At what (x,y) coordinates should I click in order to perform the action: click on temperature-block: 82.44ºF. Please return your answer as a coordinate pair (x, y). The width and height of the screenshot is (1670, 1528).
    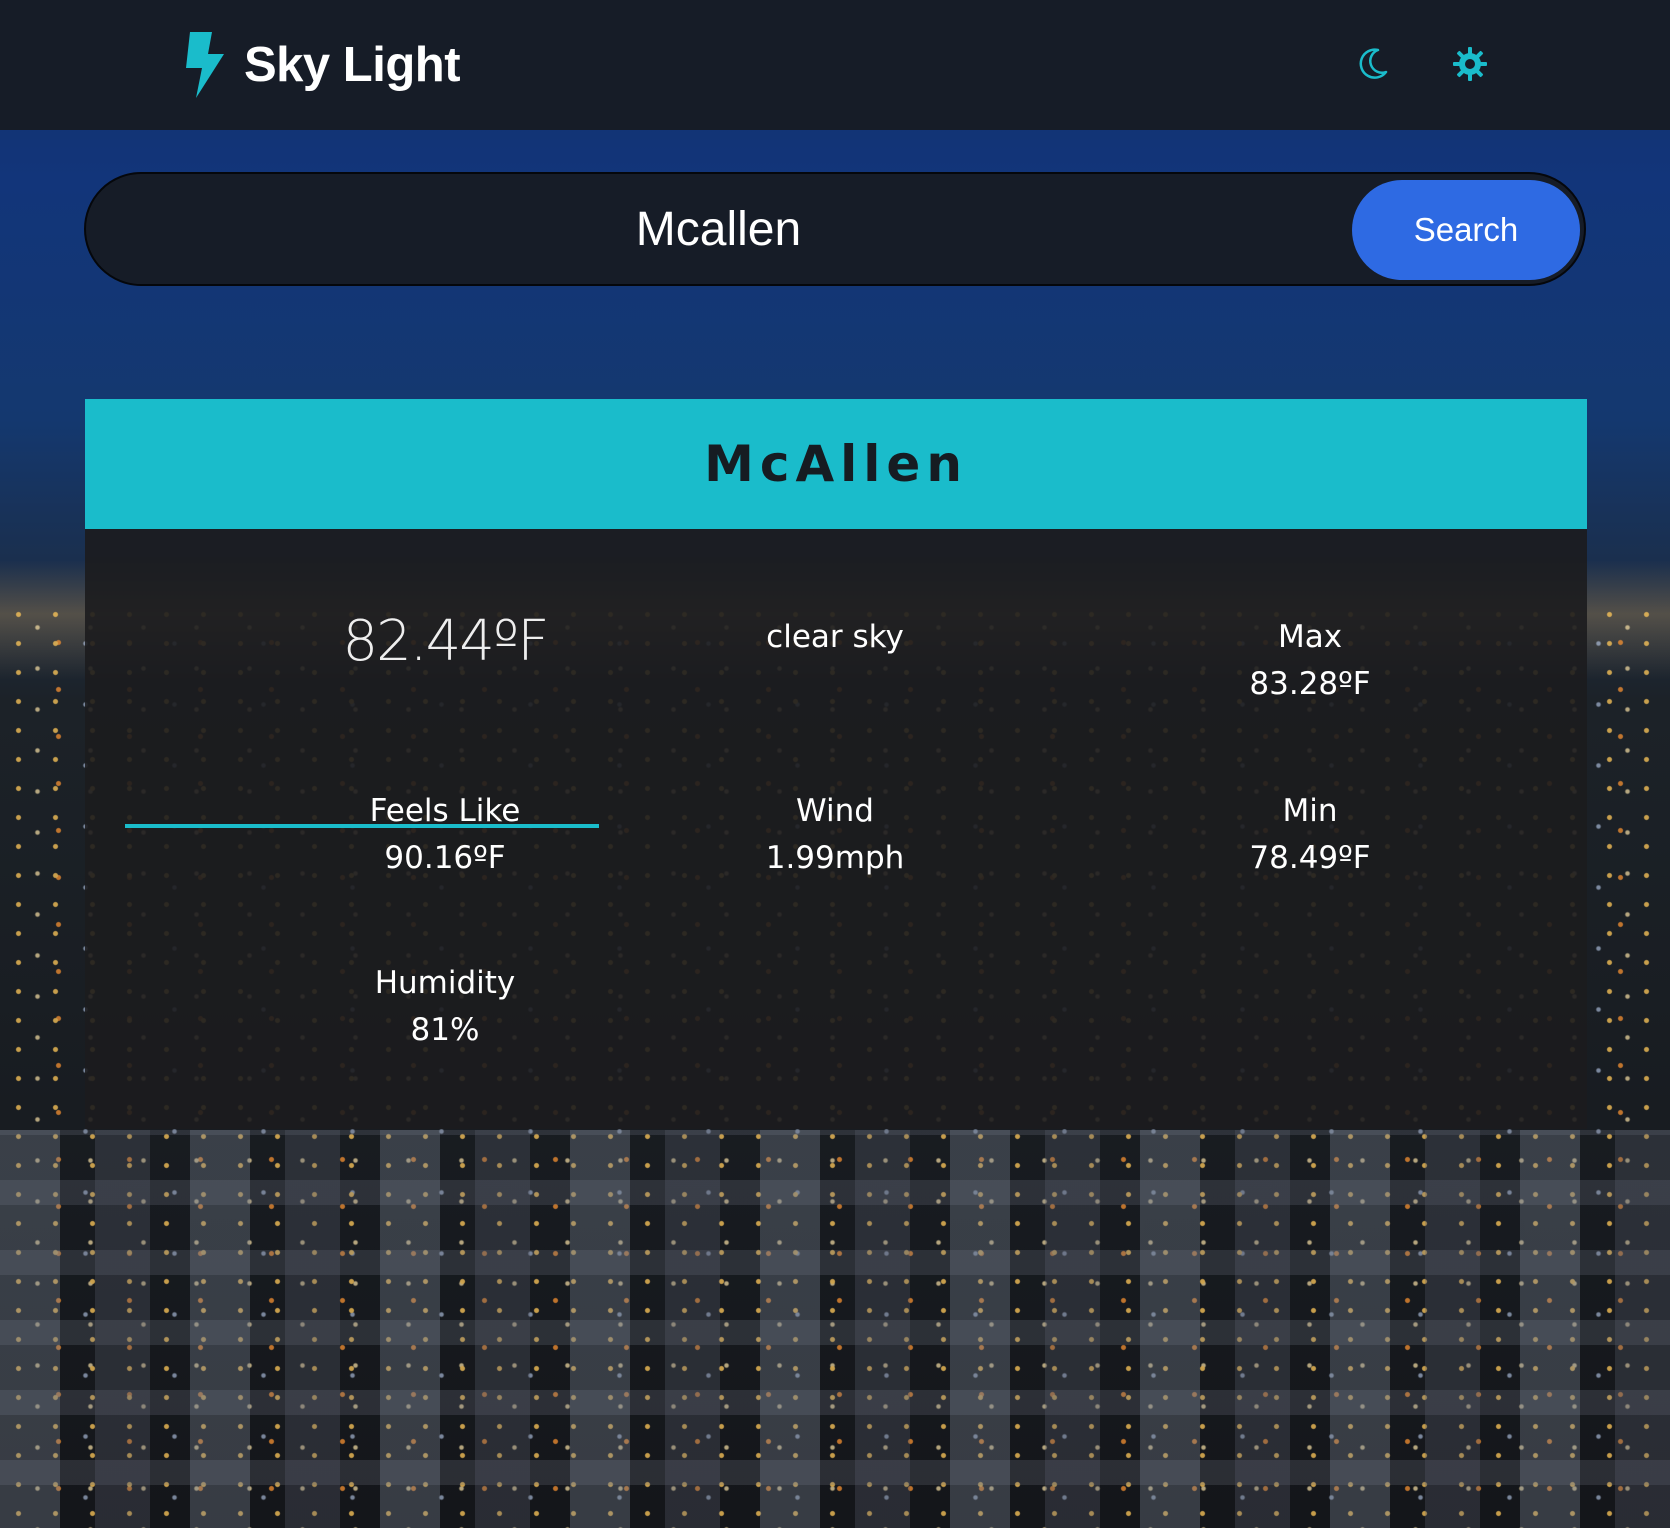
    Looking at the image, I should click on (445, 641).